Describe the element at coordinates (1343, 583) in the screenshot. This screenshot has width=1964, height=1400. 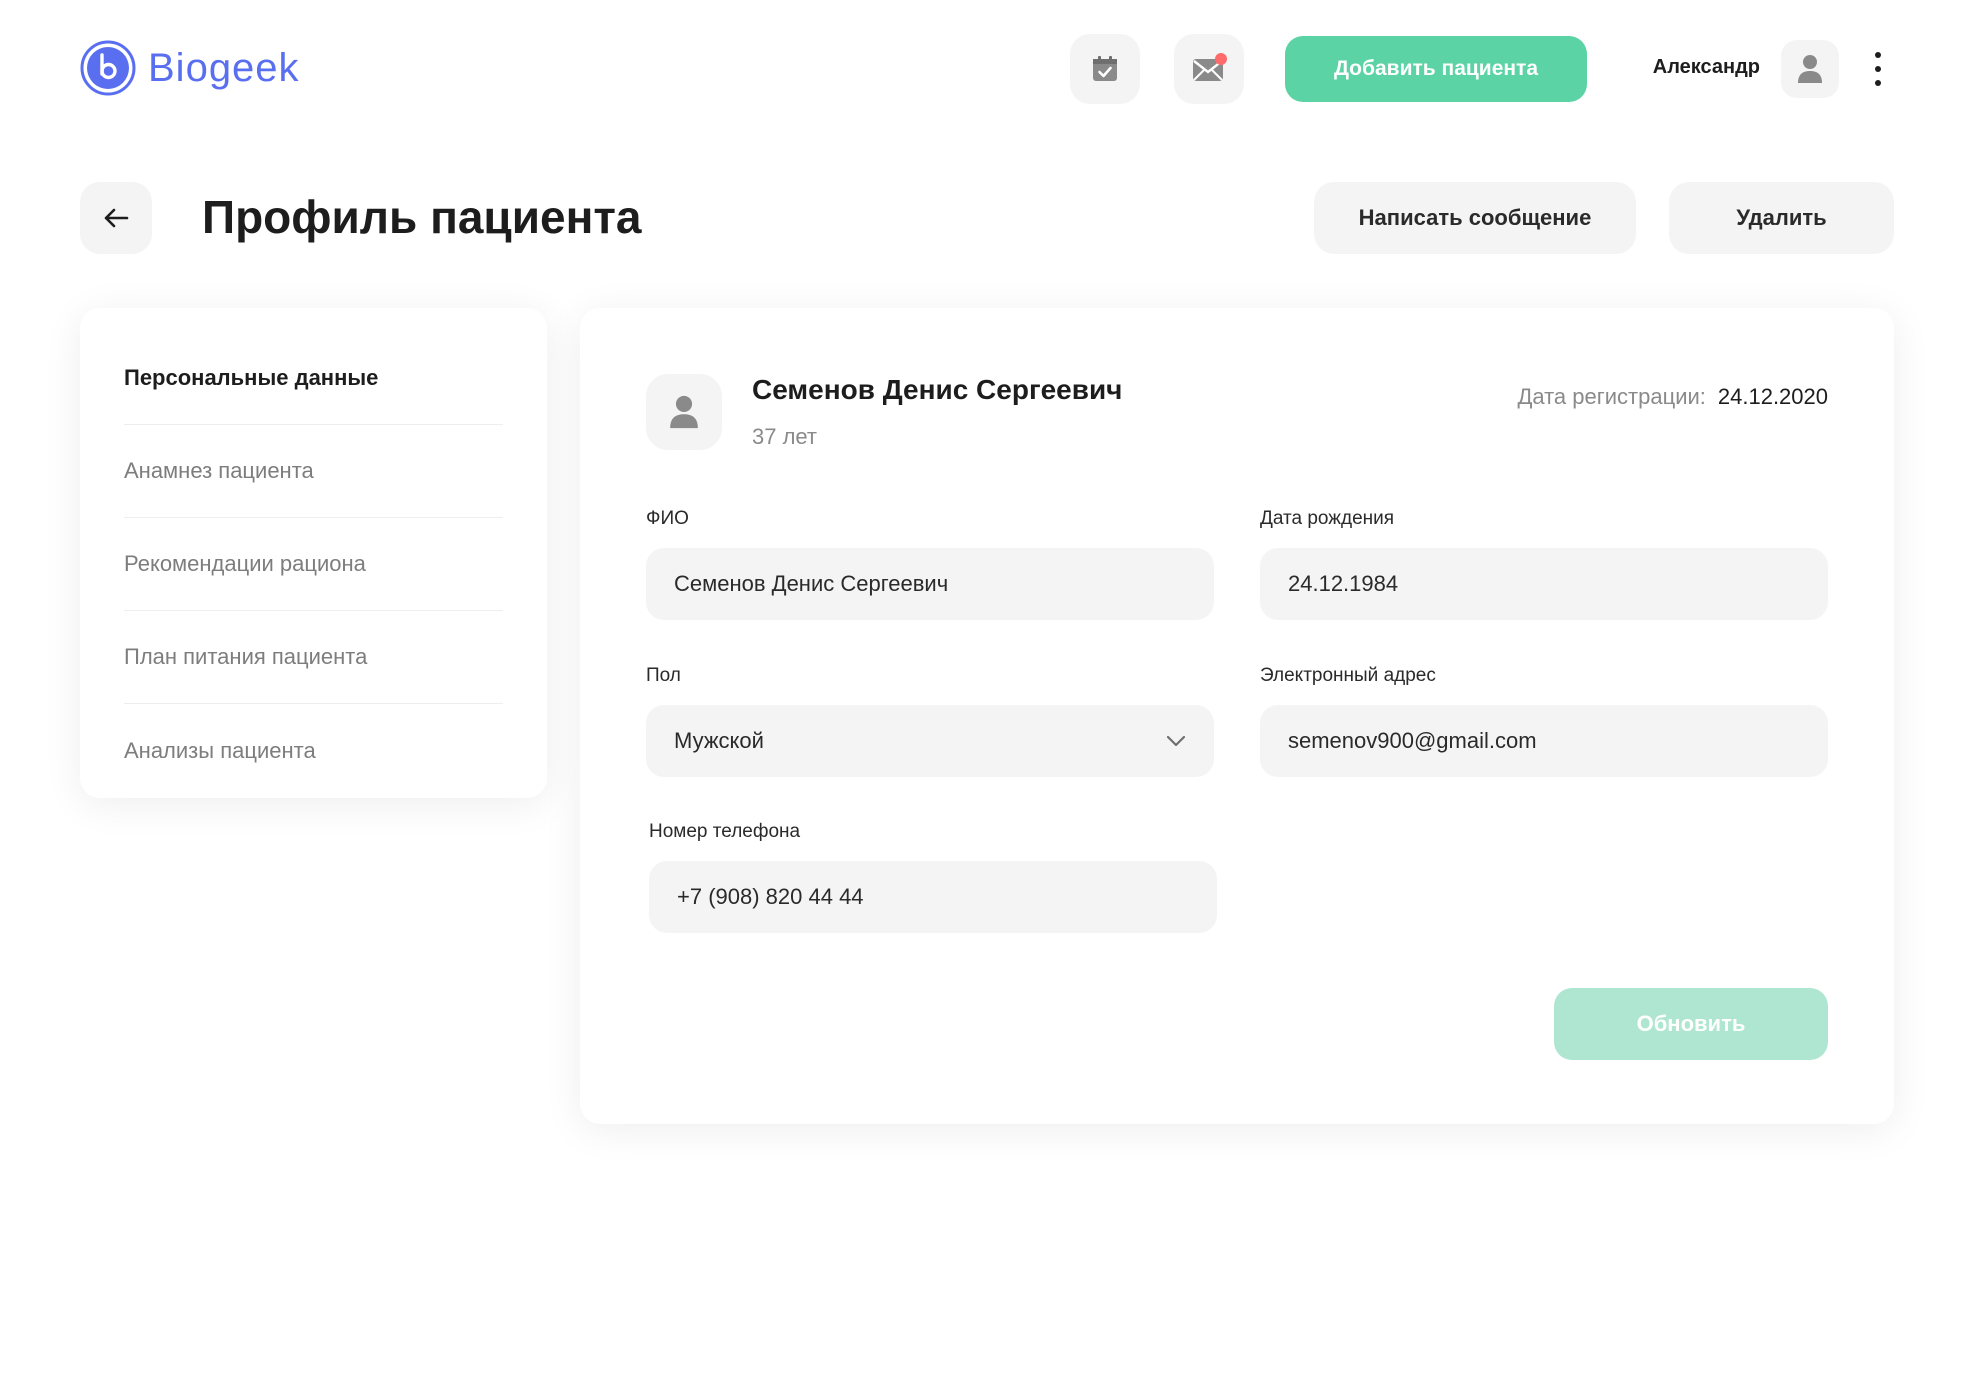
I see `birth-date-value: 24.12.1984` at that location.